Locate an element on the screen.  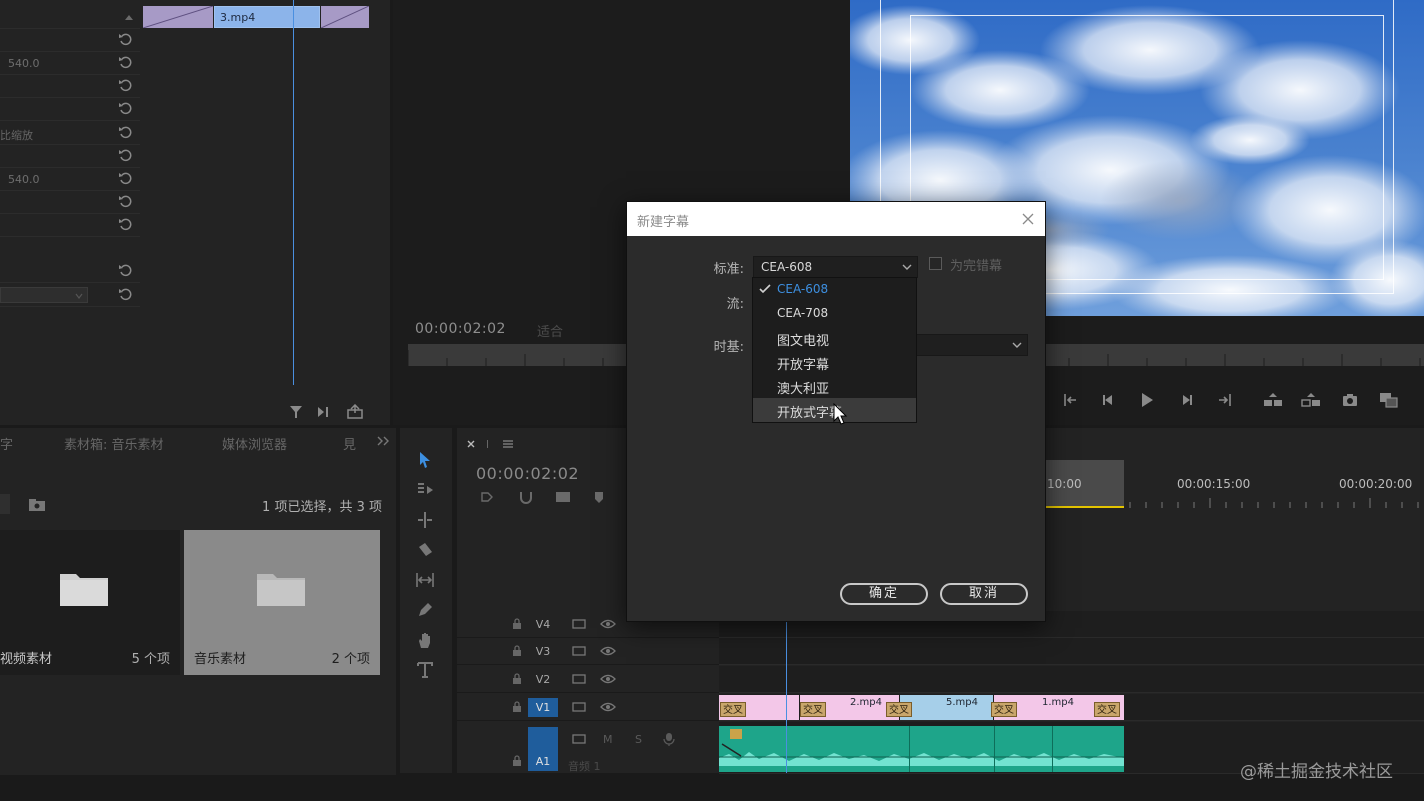
mark-out-icon is located at coordinates (1224, 400).